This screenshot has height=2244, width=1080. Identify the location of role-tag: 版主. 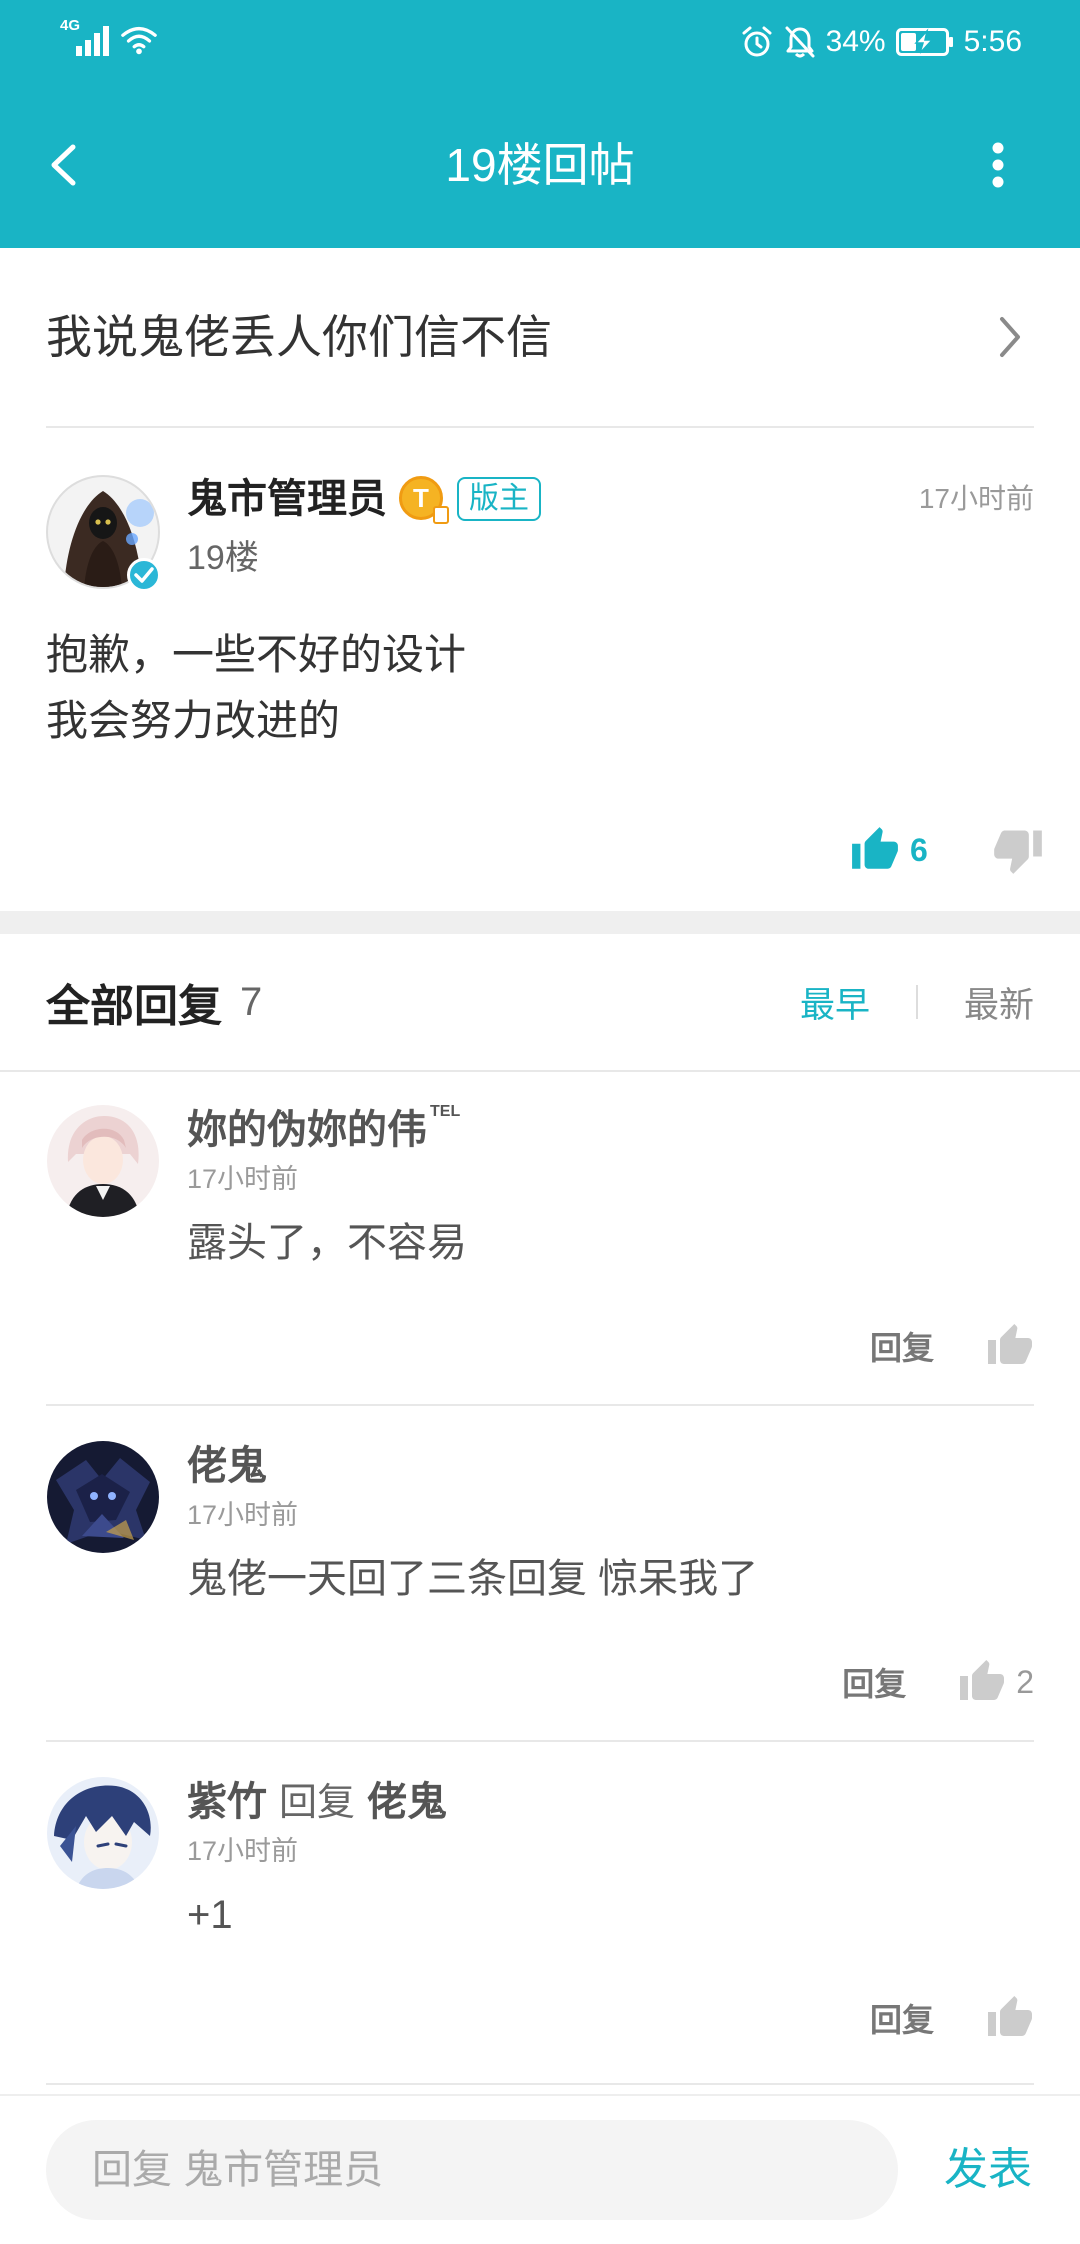
(499, 499).